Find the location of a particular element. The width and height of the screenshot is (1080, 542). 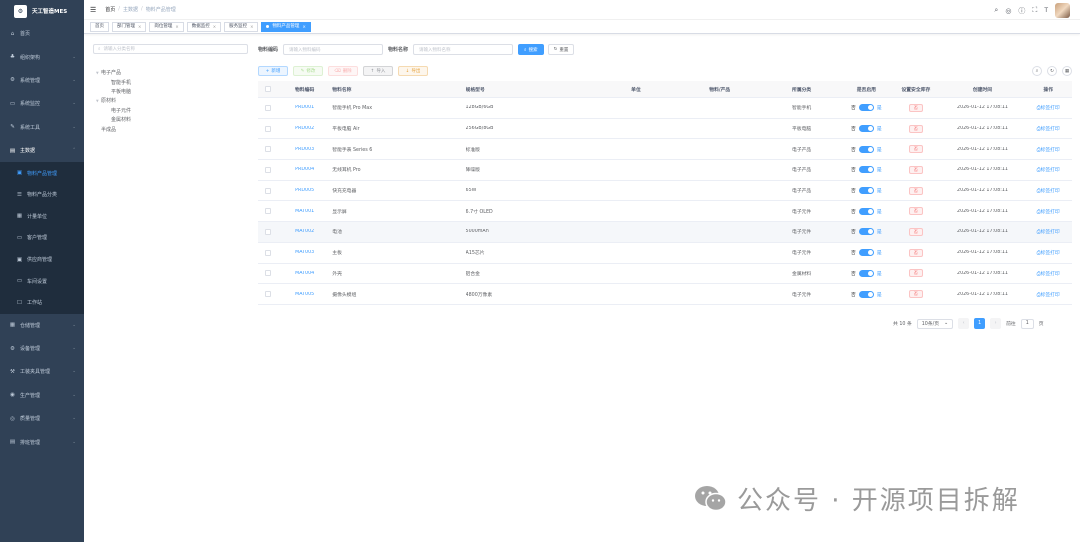

material-code: PRD001 is located at coordinates (304, 107).